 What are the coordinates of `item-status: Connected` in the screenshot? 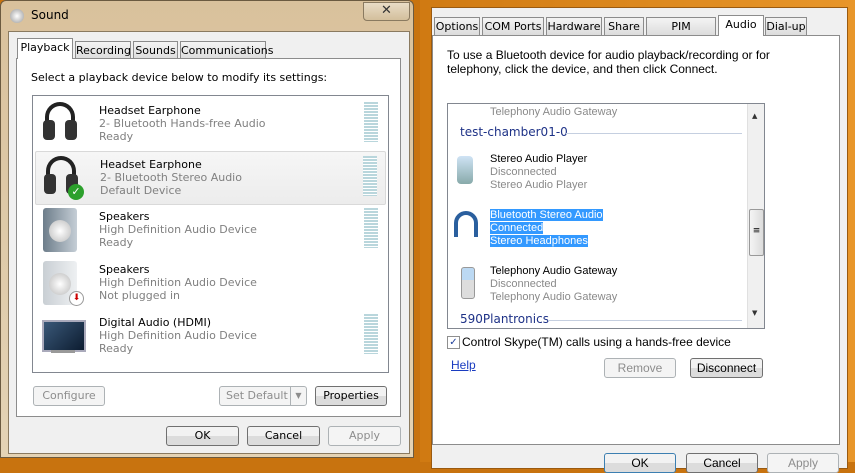 It's located at (517, 228).